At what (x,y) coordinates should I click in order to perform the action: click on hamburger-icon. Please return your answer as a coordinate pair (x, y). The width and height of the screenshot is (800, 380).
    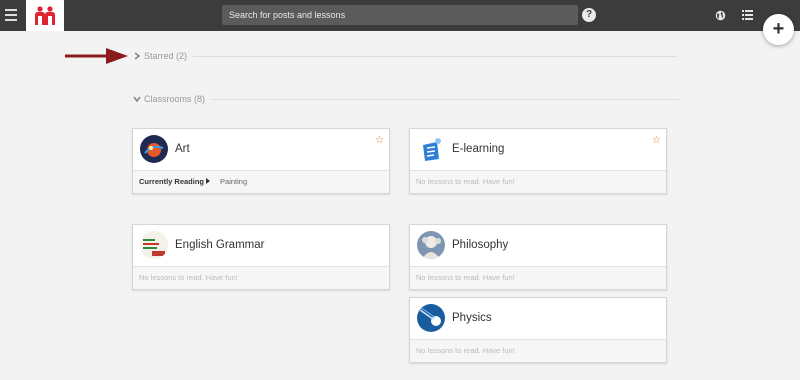
    Looking at the image, I should click on (11, 15).